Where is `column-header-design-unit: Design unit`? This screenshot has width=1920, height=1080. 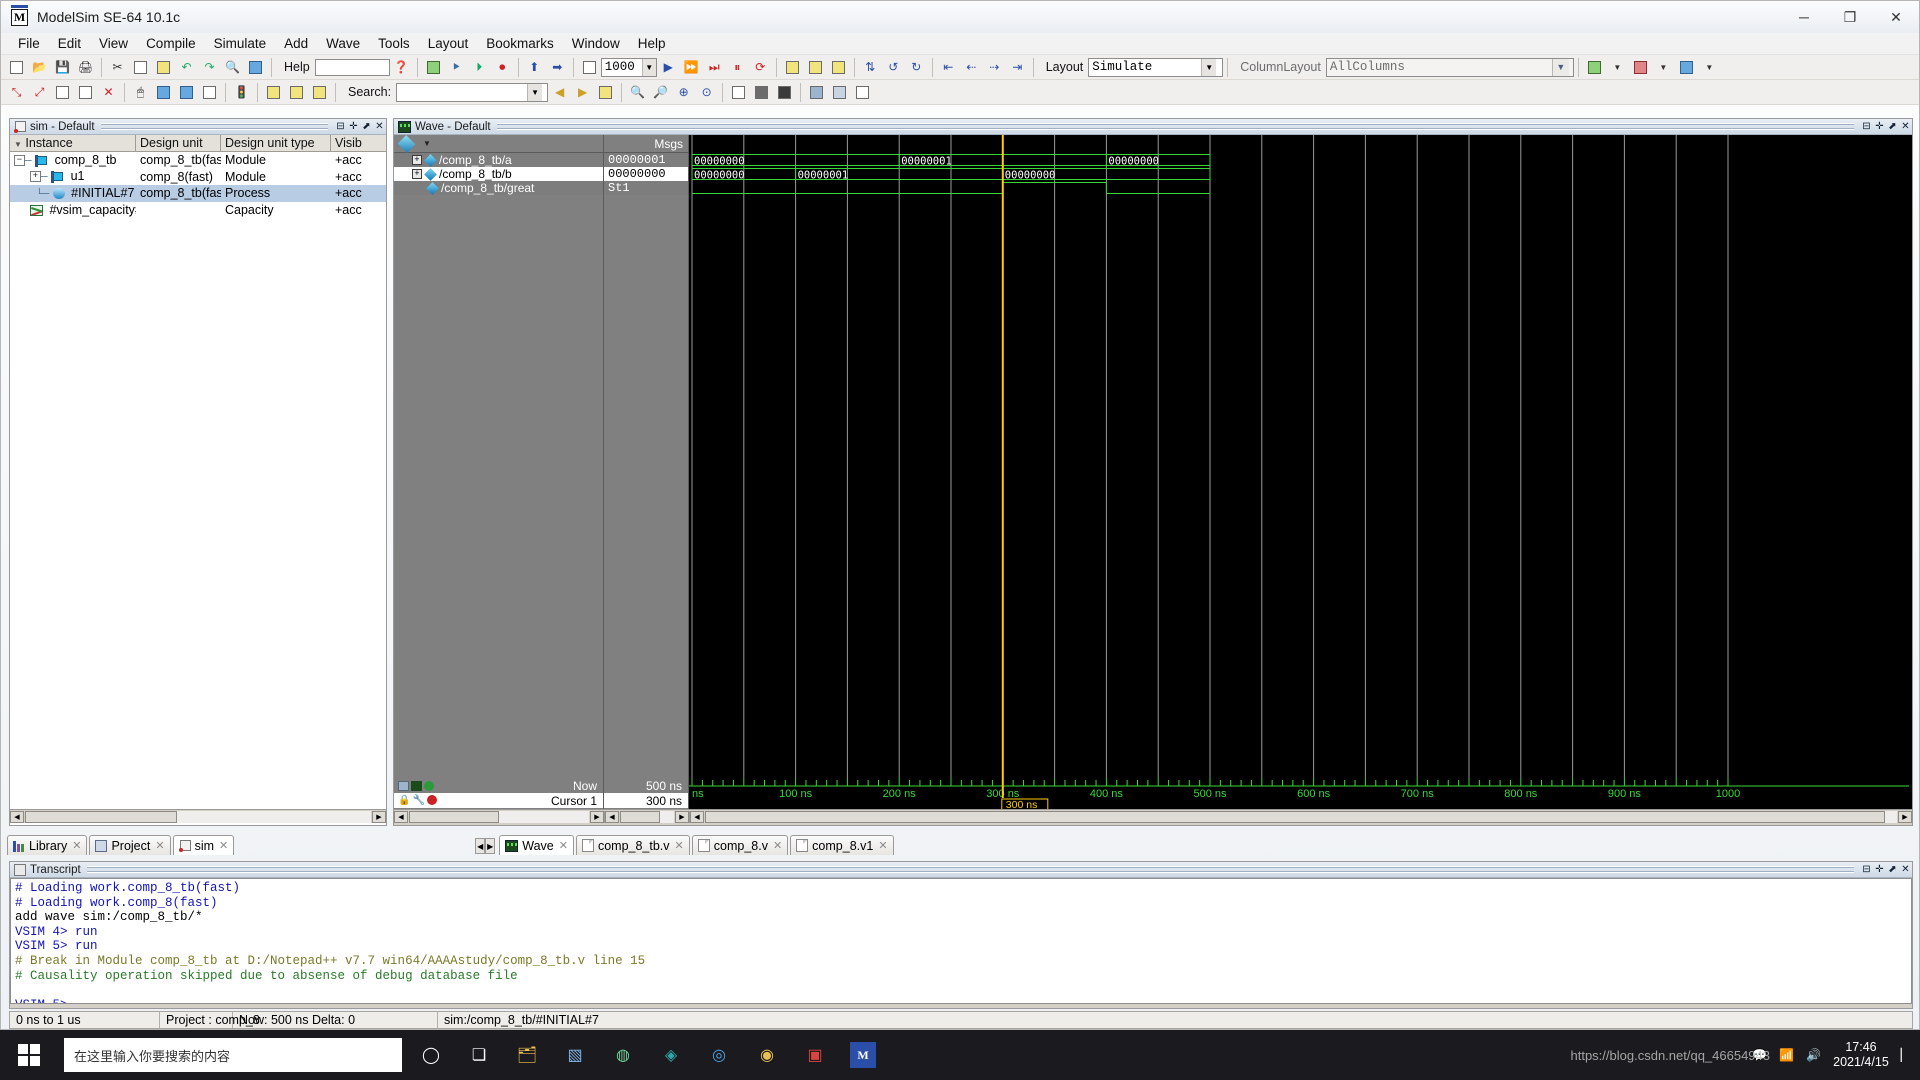 column-header-design-unit: Design unit is located at coordinates (178, 143).